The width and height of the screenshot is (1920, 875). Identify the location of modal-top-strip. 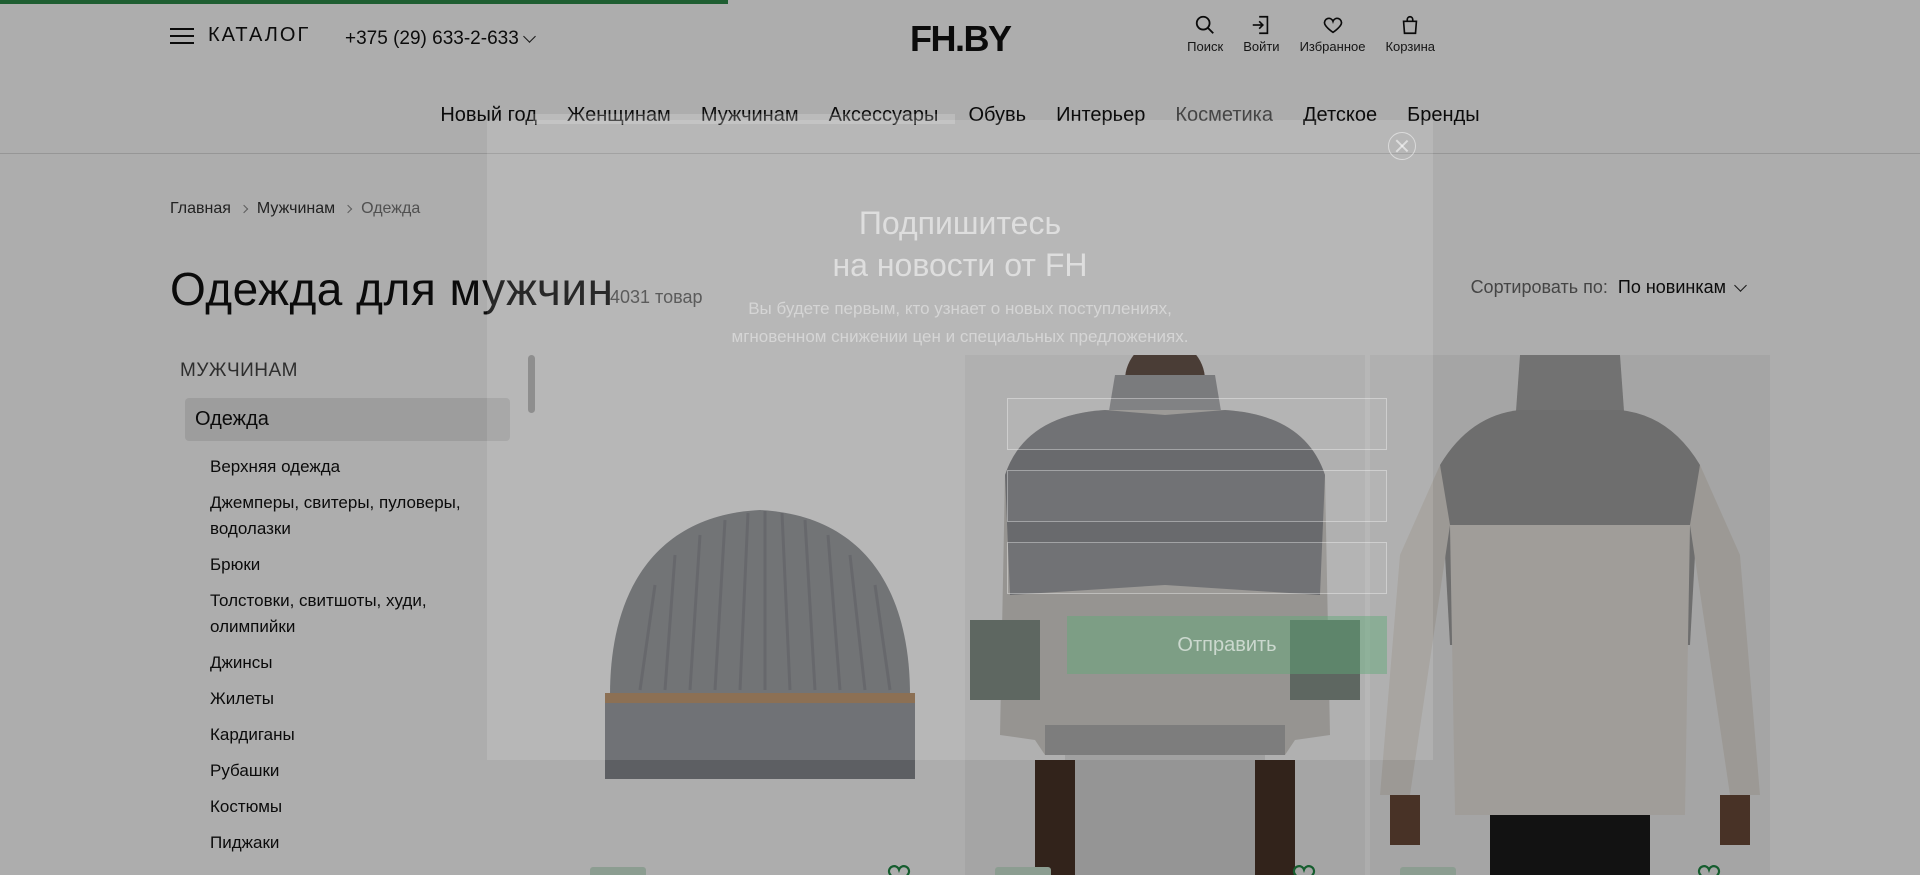
(744, 119).